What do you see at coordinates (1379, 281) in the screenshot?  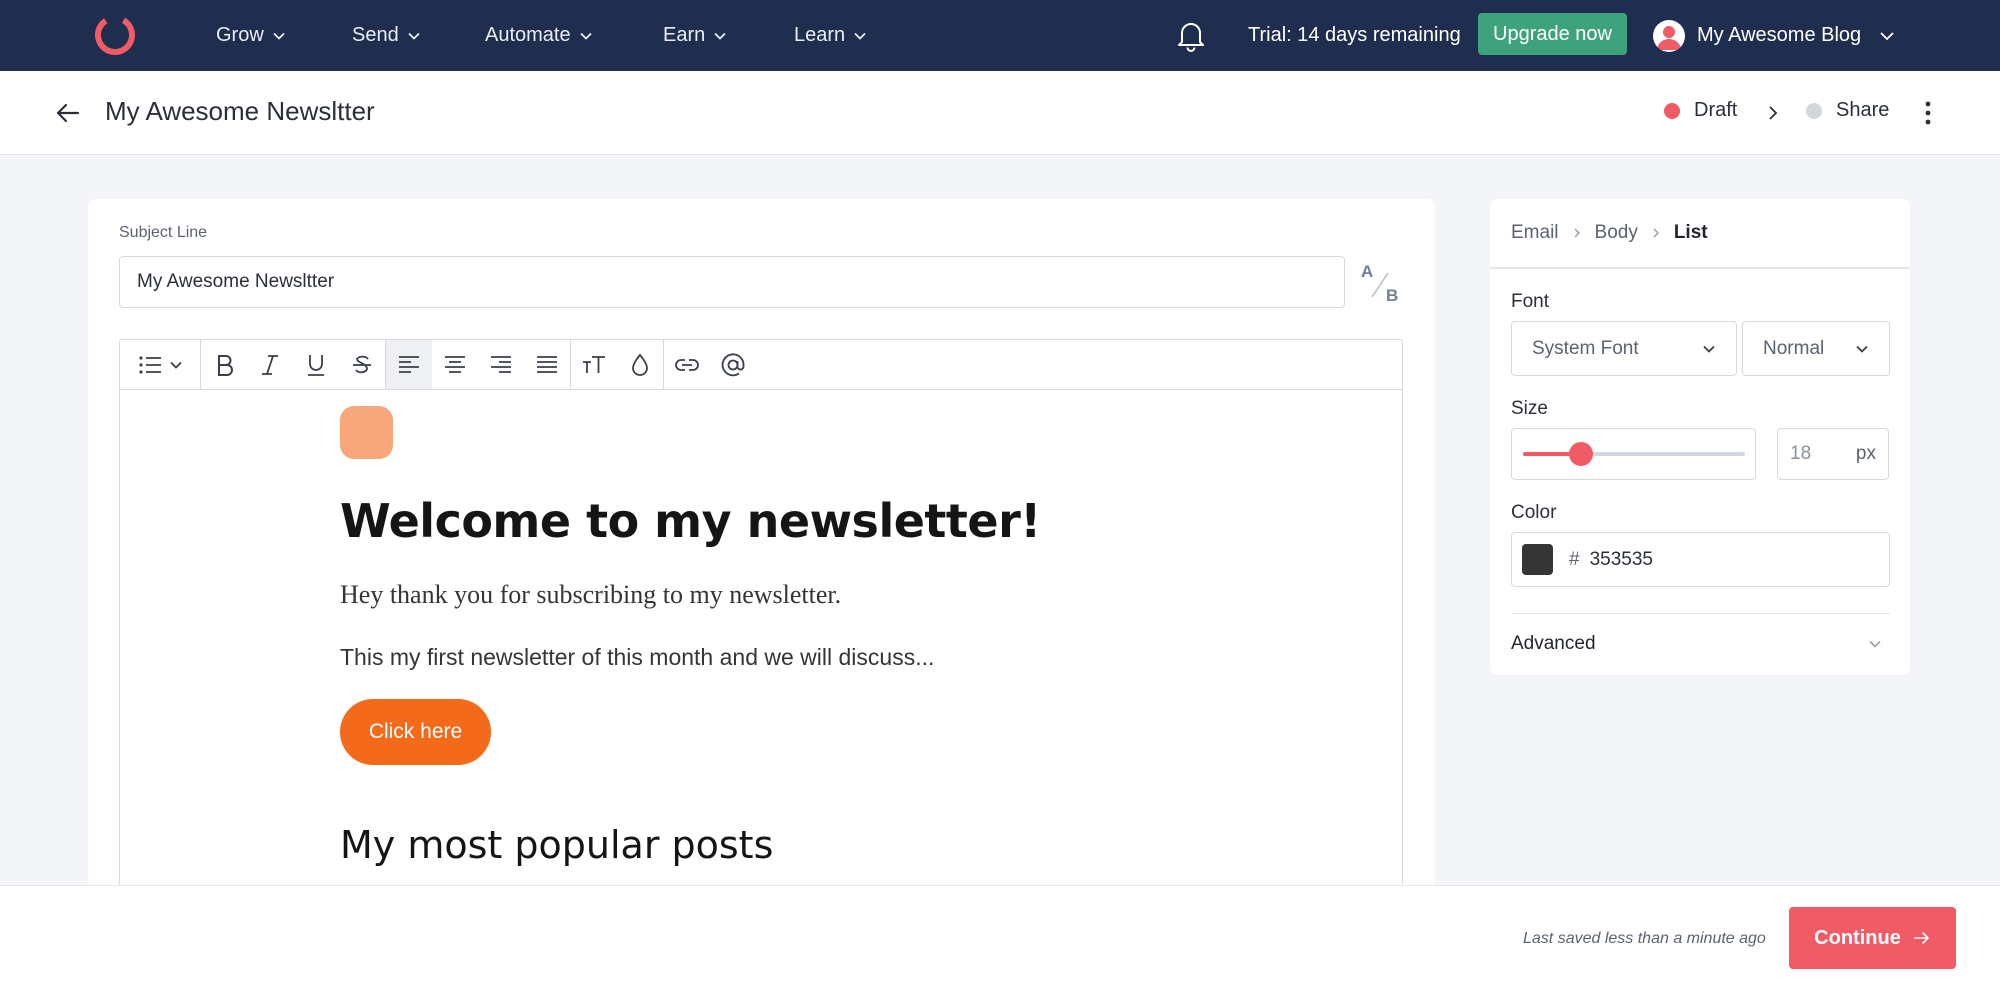 I see `ab-test-icon: A B` at bounding box center [1379, 281].